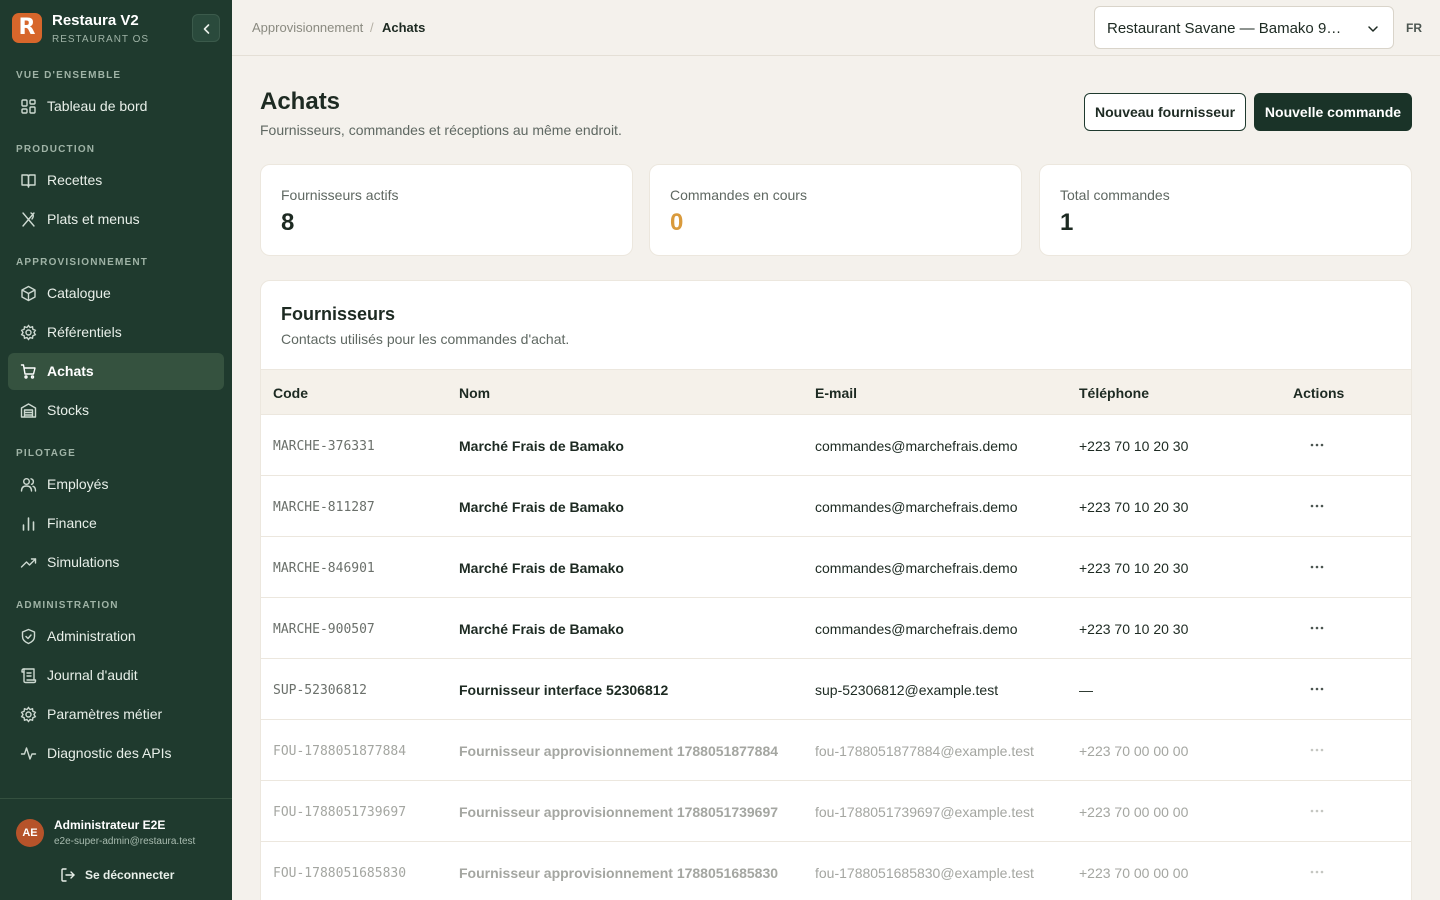 This screenshot has height=900, width=1440. What do you see at coordinates (110, 825) in the screenshot?
I see `user-name: Administrateur E2E` at bounding box center [110, 825].